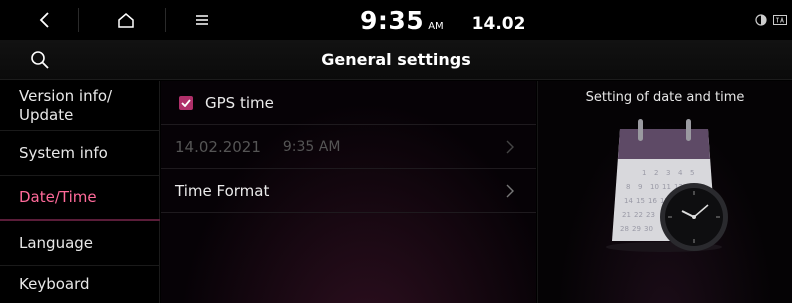  Describe the element at coordinates (624, 229) in the screenshot. I see `svg-text: 28` at that location.